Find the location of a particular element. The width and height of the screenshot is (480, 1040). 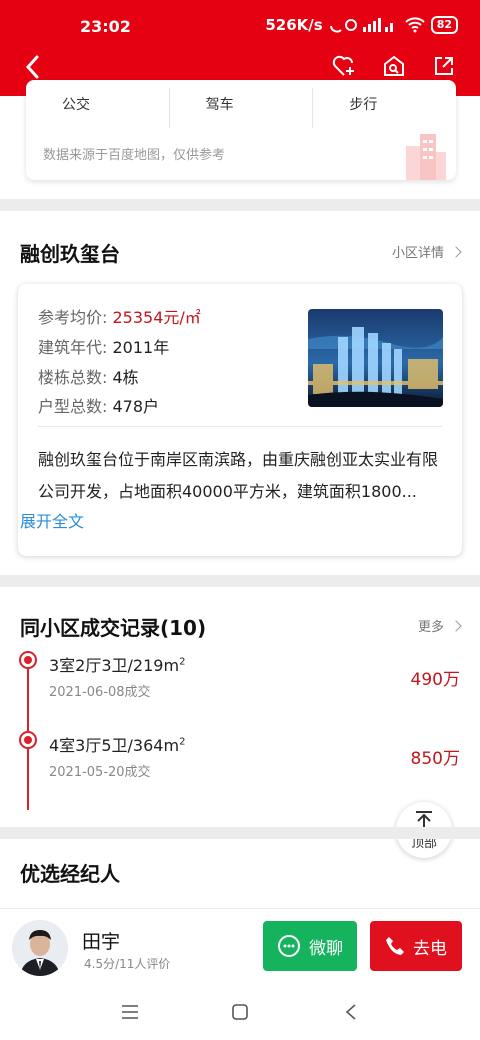

call-label: 去电 is located at coordinates (430, 948).